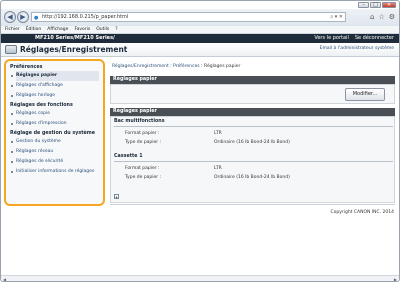 The height and width of the screenshot is (289, 400). Describe the element at coordinates (363, 5) in the screenshot. I see `minimize-button: –` at that location.